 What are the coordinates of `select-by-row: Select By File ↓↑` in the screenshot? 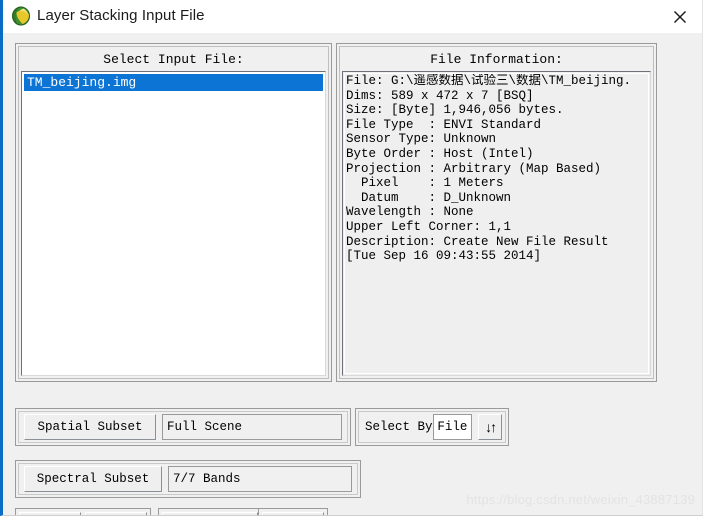 It's located at (432, 427).